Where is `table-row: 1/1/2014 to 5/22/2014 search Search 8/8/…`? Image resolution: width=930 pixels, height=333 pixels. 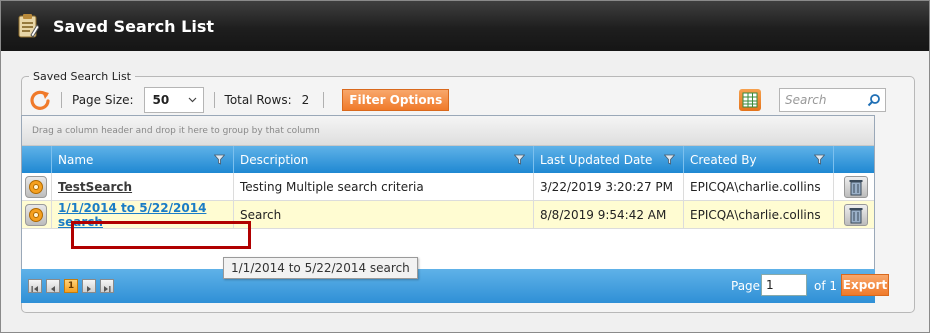 table-row: 1/1/2014 to 5/22/2014 search Search 8/8/… is located at coordinates (448, 215).